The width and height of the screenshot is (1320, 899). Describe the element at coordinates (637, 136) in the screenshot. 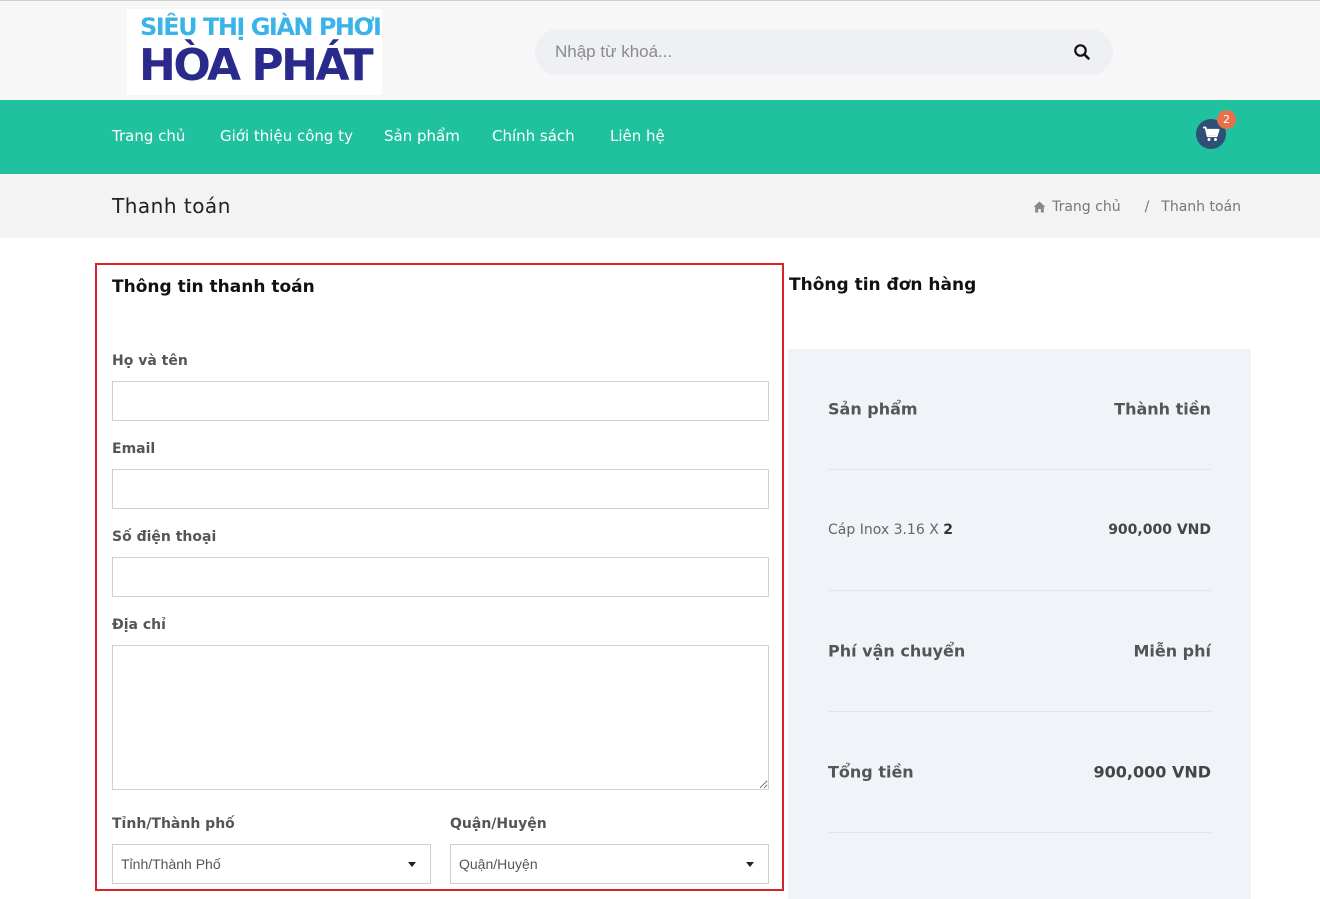

I see `nav-item-contact: Liên hệ` at that location.